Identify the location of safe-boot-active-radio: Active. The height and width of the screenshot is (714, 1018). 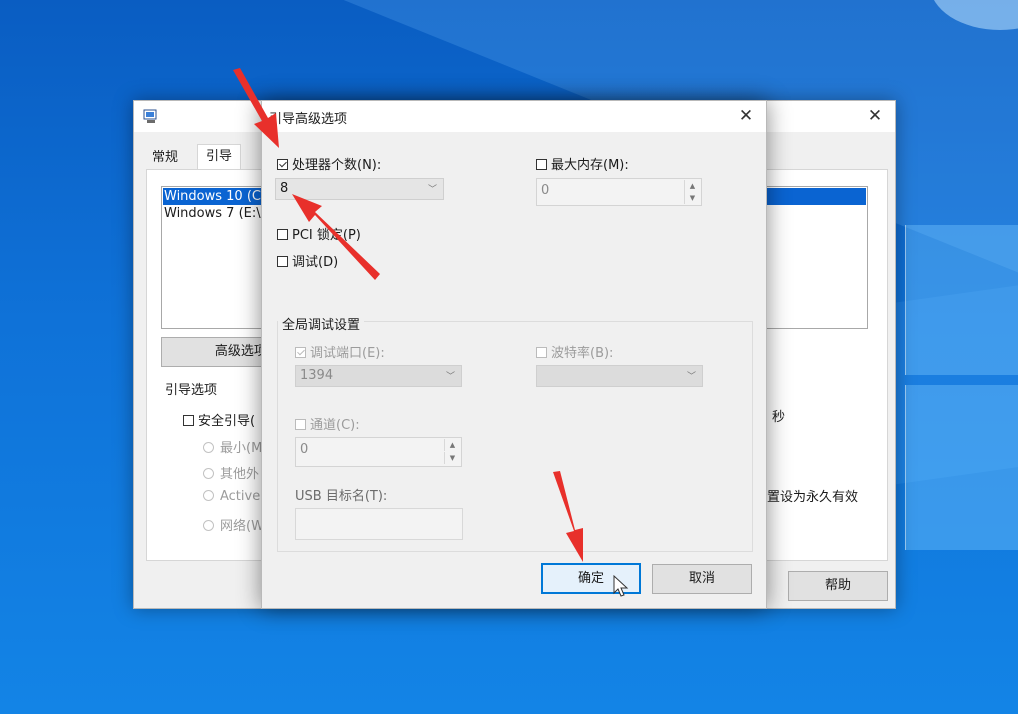
(231, 496).